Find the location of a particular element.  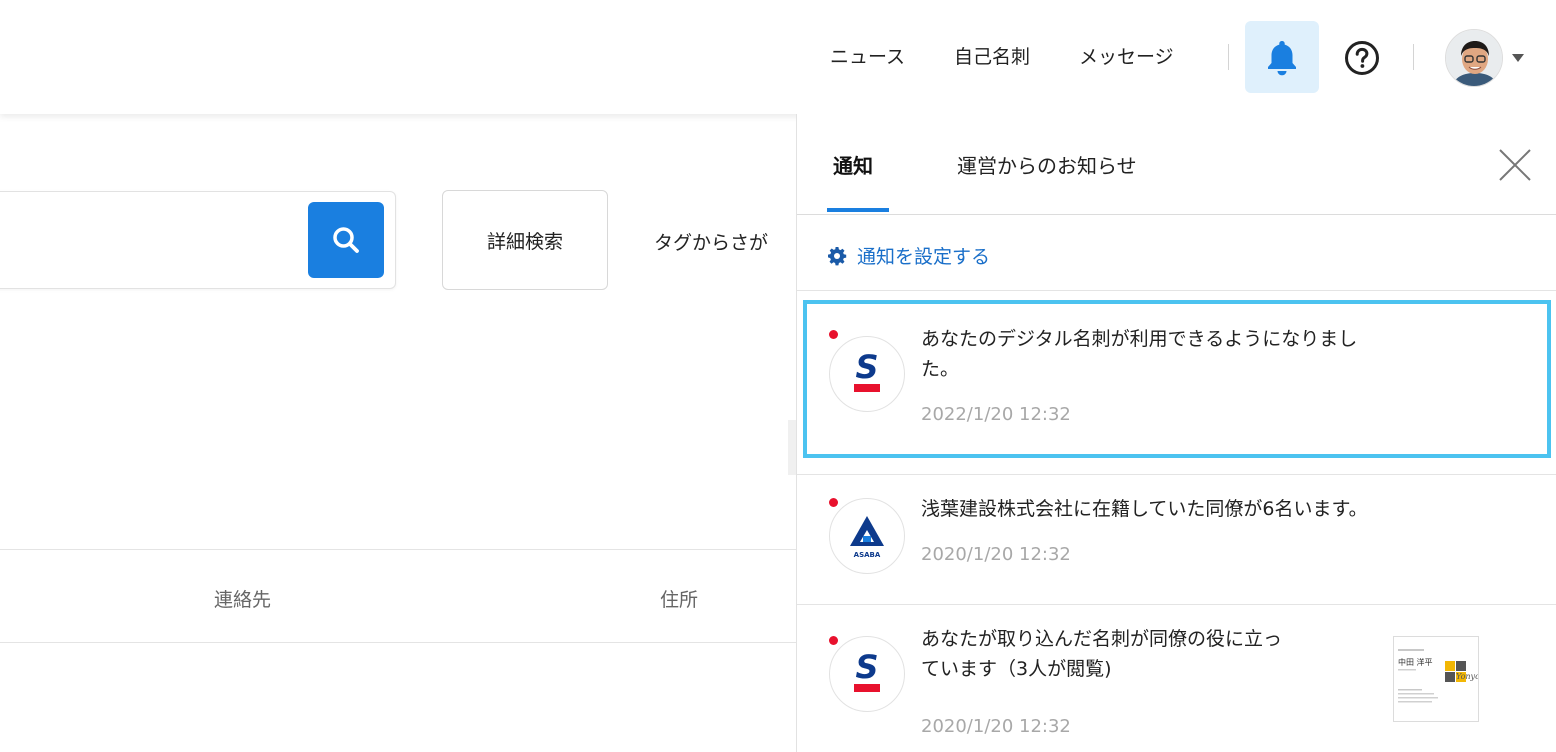

scroll-edge is located at coordinates (792, 447).